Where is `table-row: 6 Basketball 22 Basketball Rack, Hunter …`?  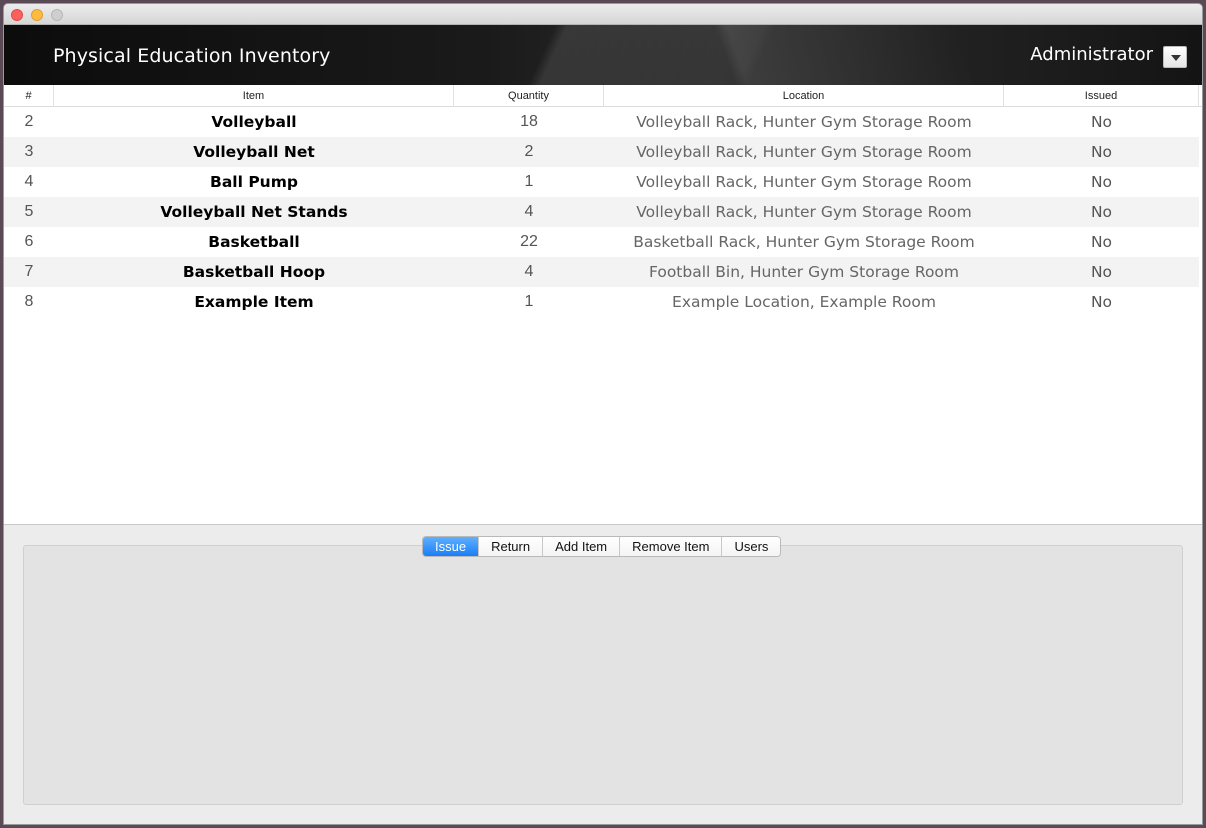
table-row: 6 Basketball 22 Basketball Rack, Hunter … is located at coordinates (601, 242).